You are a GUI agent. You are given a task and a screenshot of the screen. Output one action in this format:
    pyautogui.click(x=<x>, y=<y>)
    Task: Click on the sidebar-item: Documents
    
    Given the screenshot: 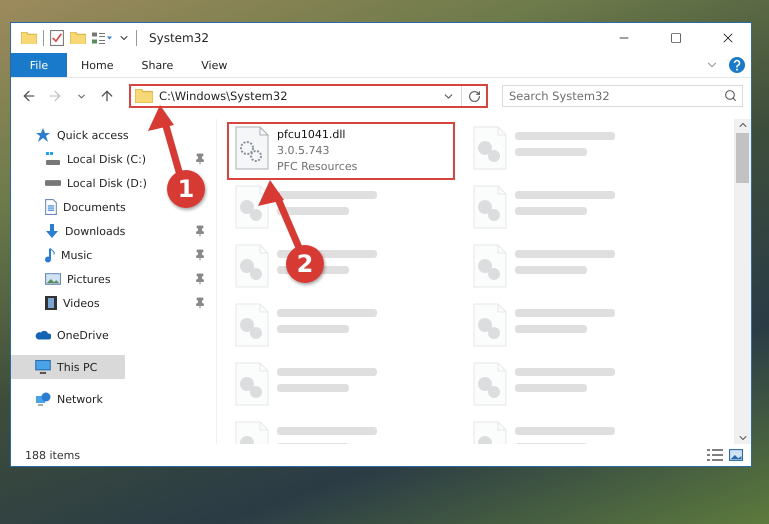 What is the action you would take?
    pyautogui.click(x=72, y=207)
    